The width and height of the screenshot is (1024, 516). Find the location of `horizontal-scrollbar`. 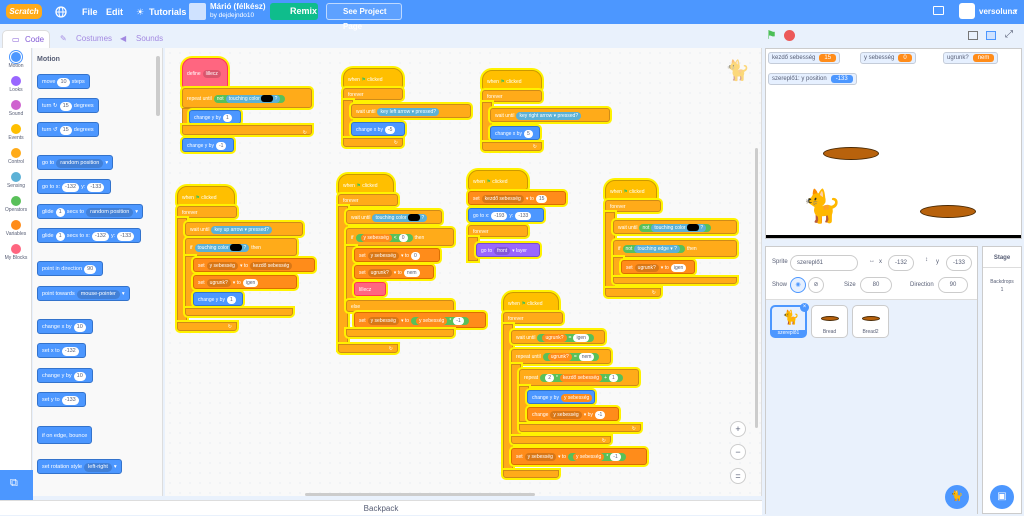

horizontal-scrollbar is located at coordinates (420, 494).